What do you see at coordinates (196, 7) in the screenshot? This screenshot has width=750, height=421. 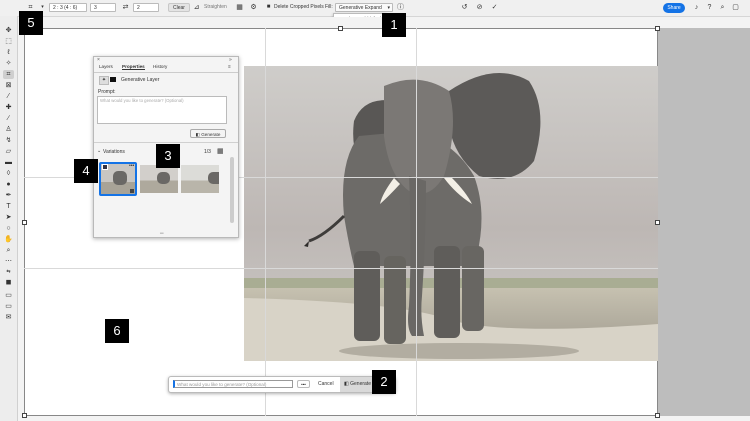 I see `straighten-icon: ⊿` at bounding box center [196, 7].